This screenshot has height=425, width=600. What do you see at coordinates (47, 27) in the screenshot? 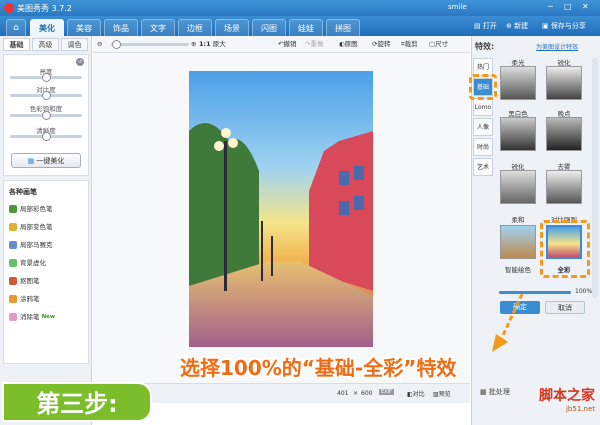
I see `tab-beautify: 美化` at bounding box center [47, 27].